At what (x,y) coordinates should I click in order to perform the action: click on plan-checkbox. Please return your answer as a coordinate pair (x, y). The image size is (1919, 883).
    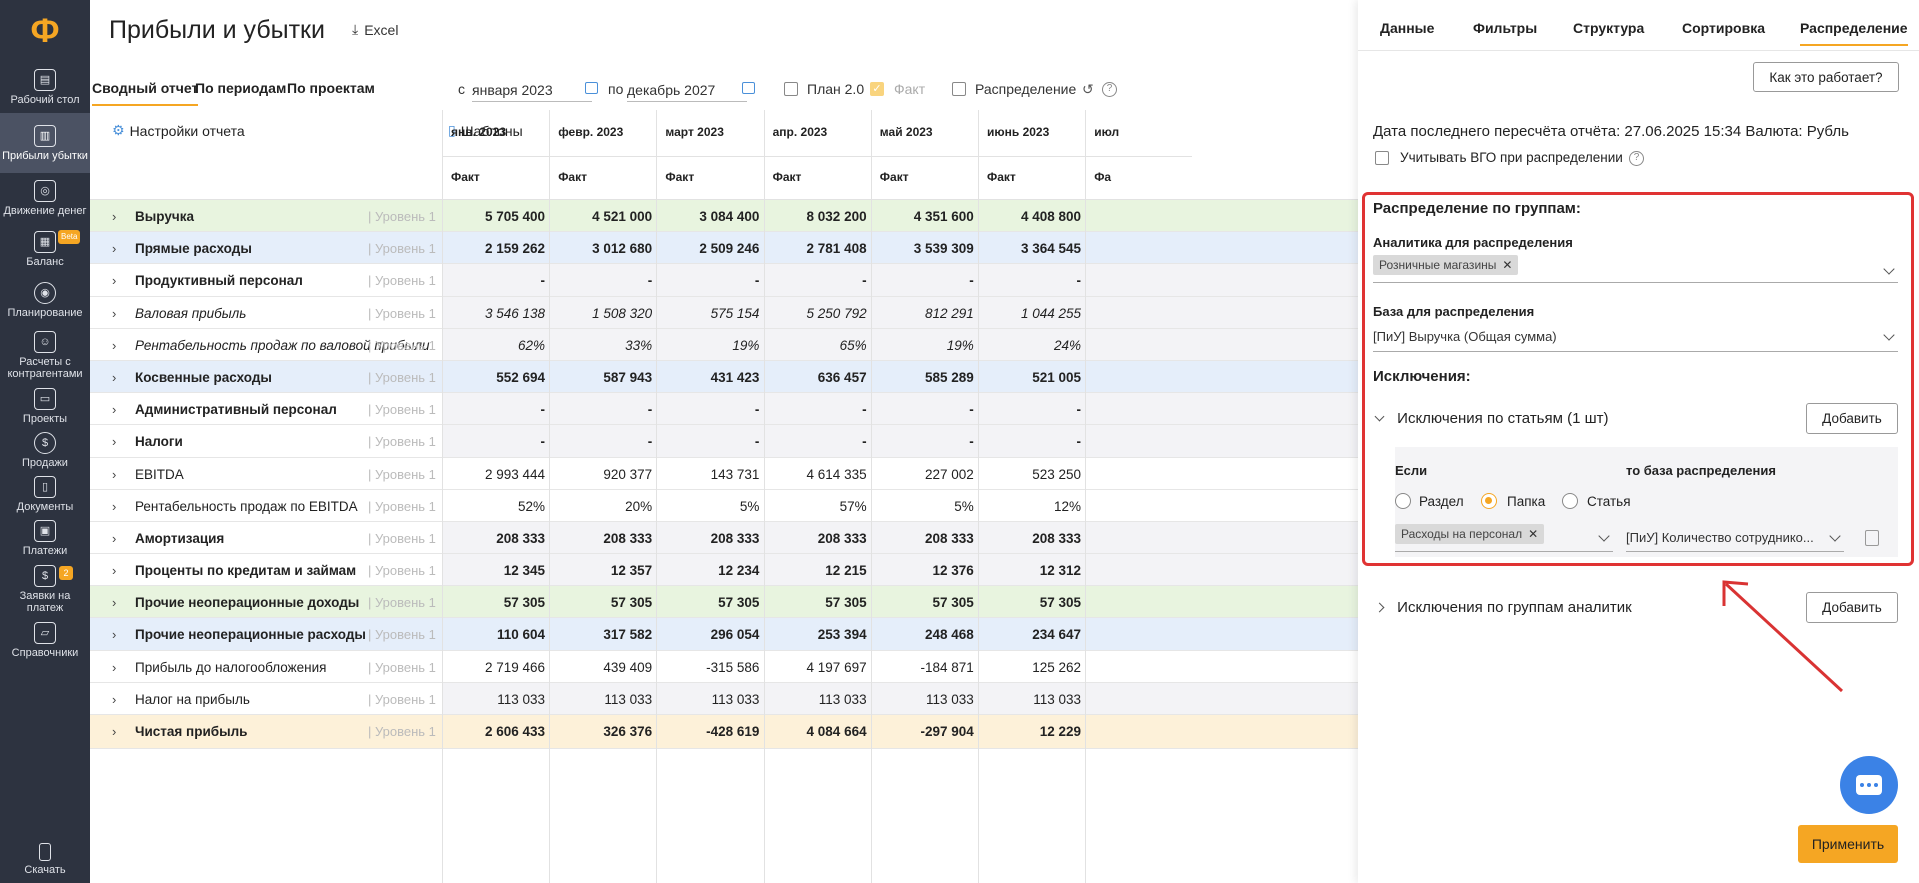
    Looking at the image, I should click on (791, 89).